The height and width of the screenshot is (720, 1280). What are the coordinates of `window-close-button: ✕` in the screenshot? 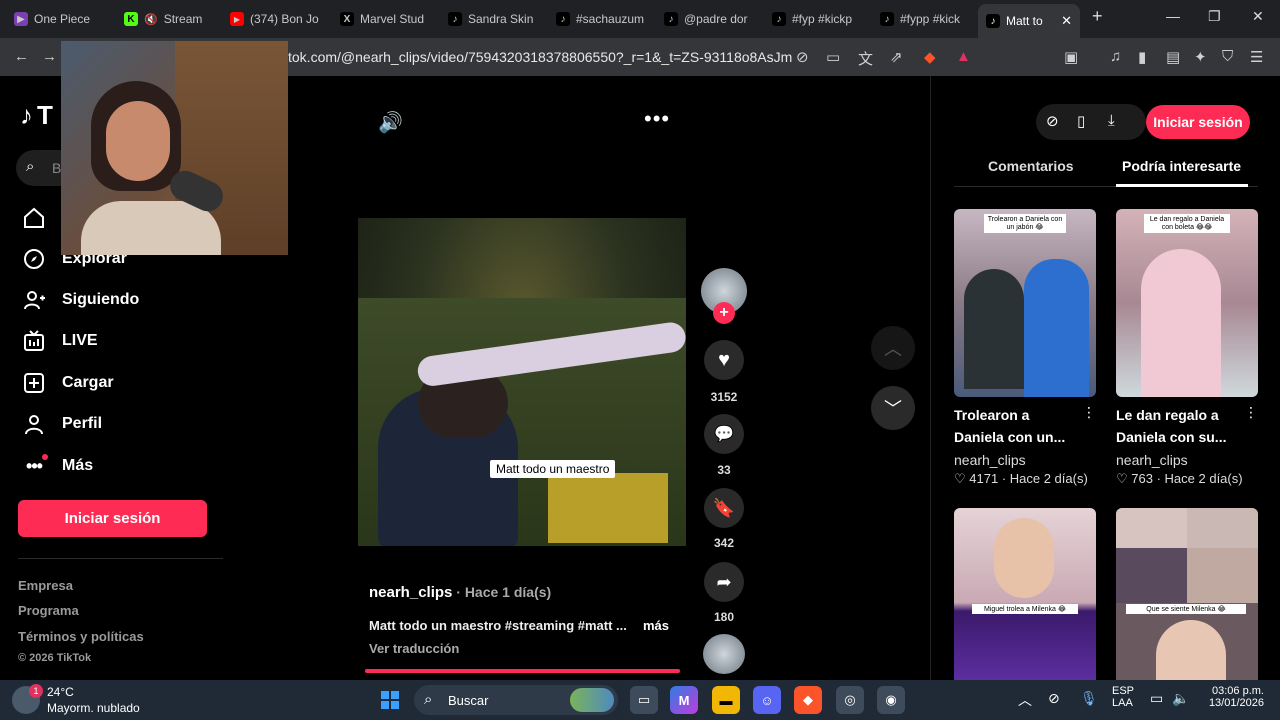 It's located at (1258, 16).